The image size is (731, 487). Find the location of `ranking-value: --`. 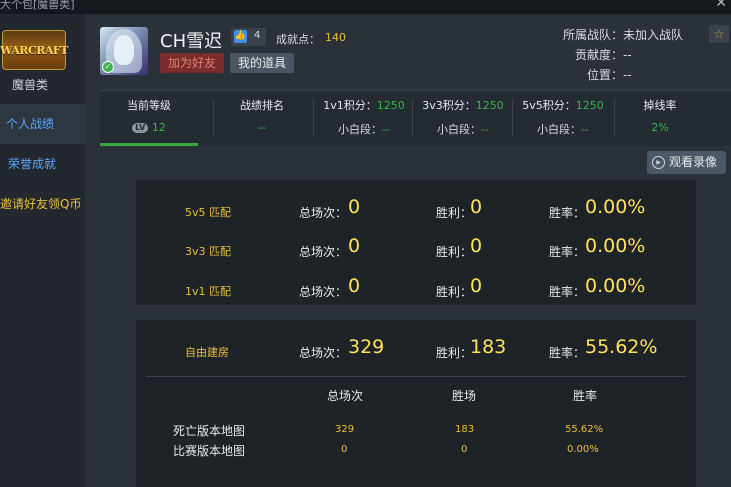

ranking-value: -- is located at coordinates (262, 127).